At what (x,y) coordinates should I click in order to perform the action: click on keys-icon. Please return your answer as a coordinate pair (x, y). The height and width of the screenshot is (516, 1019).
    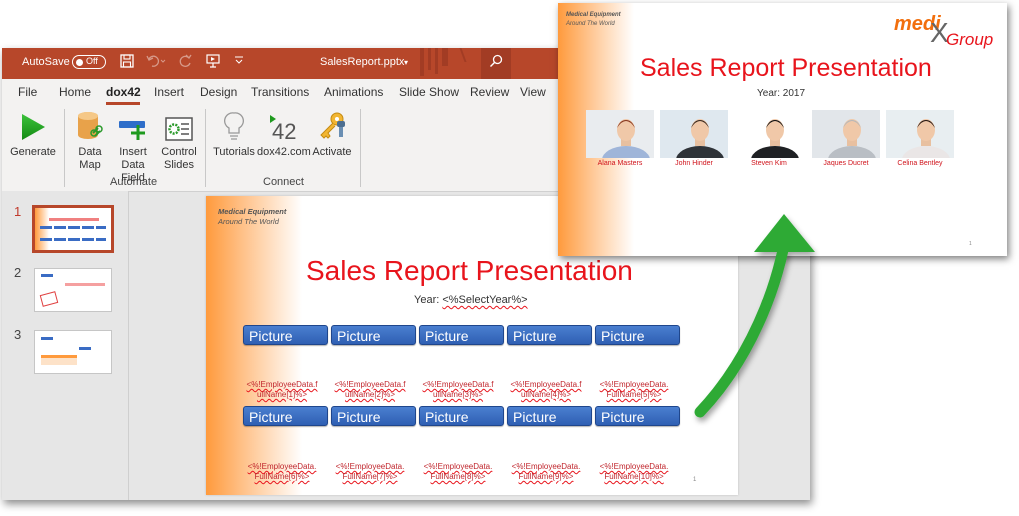
    Looking at the image, I should click on (332, 125).